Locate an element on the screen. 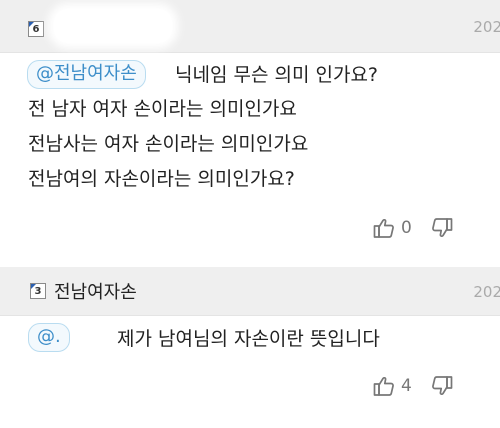  comment-text-line: 전남사는 여자 손이라는 의미인가요 is located at coordinates (168, 144).